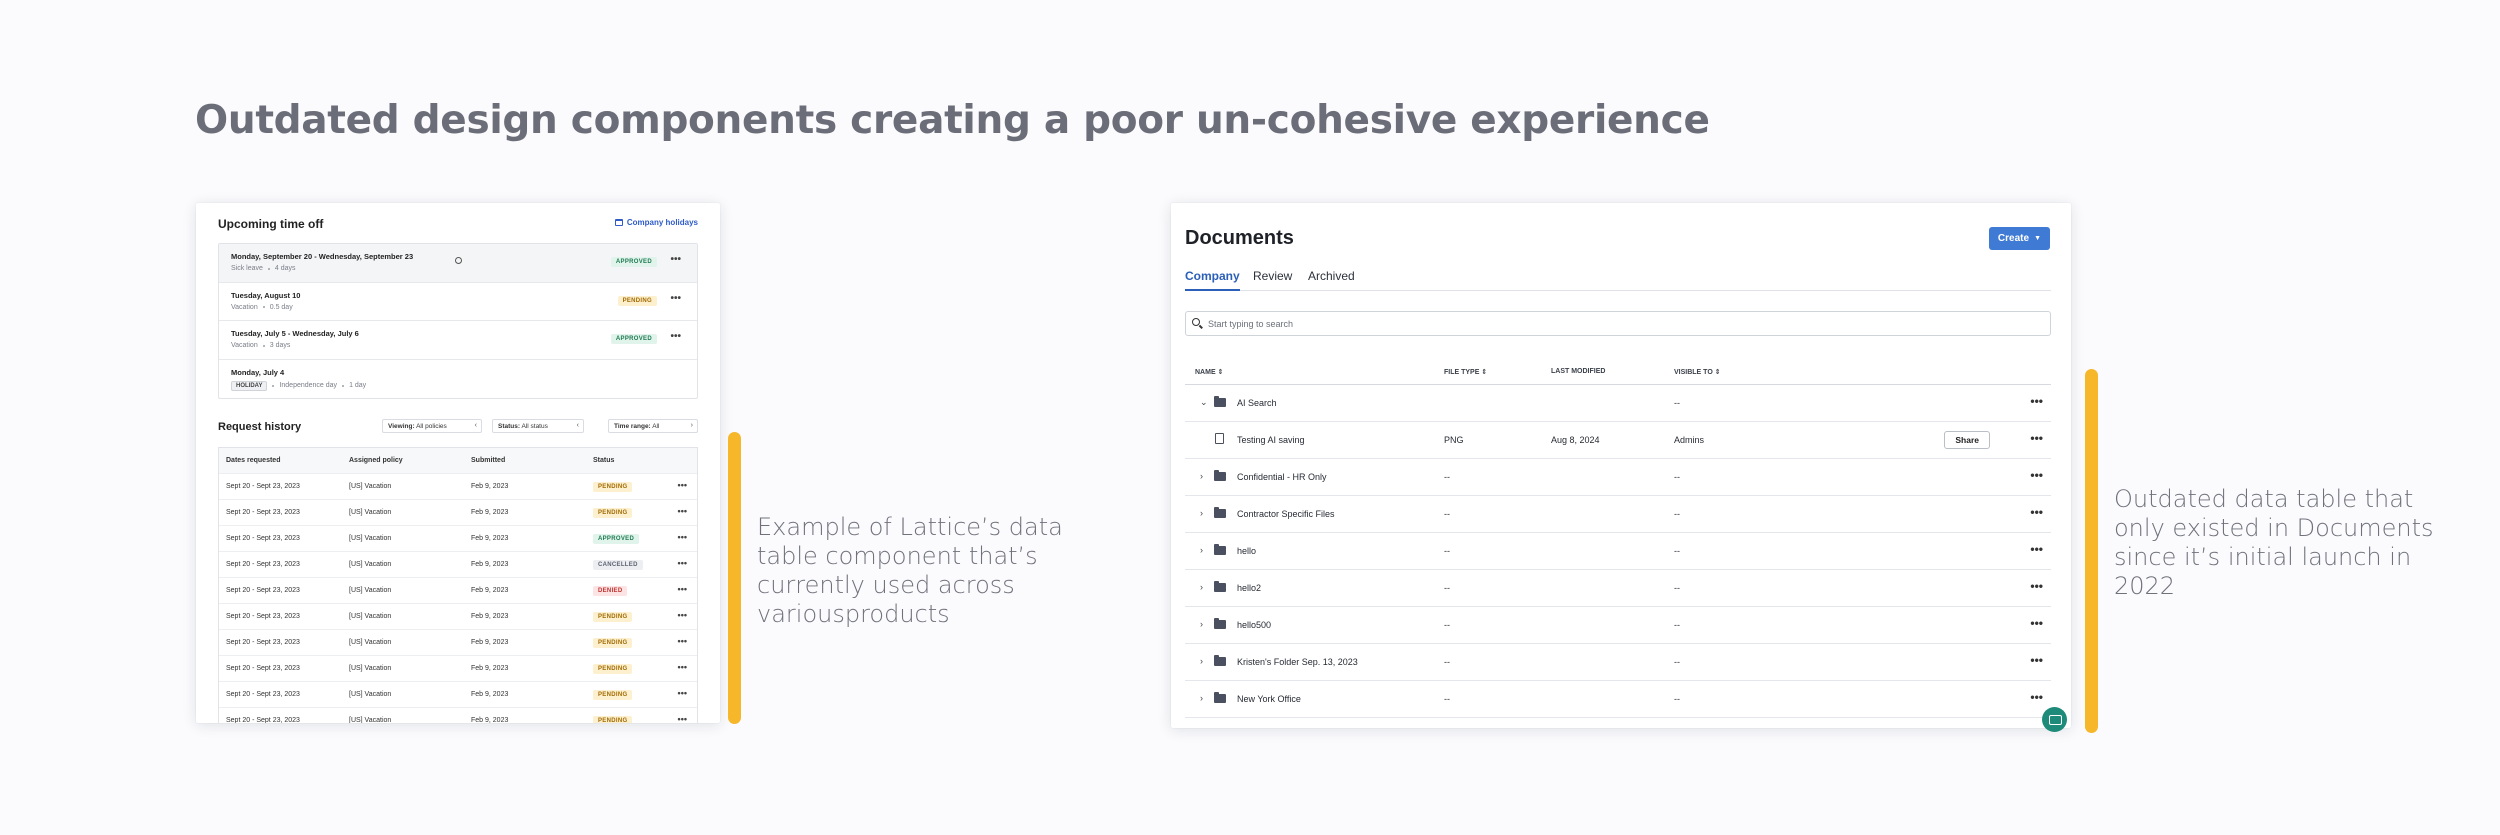 This screenshot has width=2500, height=835. Describe the element at coordinates (1209, 372) in the screenshot. I see `column-header-name: NAME ⇕` at that location.